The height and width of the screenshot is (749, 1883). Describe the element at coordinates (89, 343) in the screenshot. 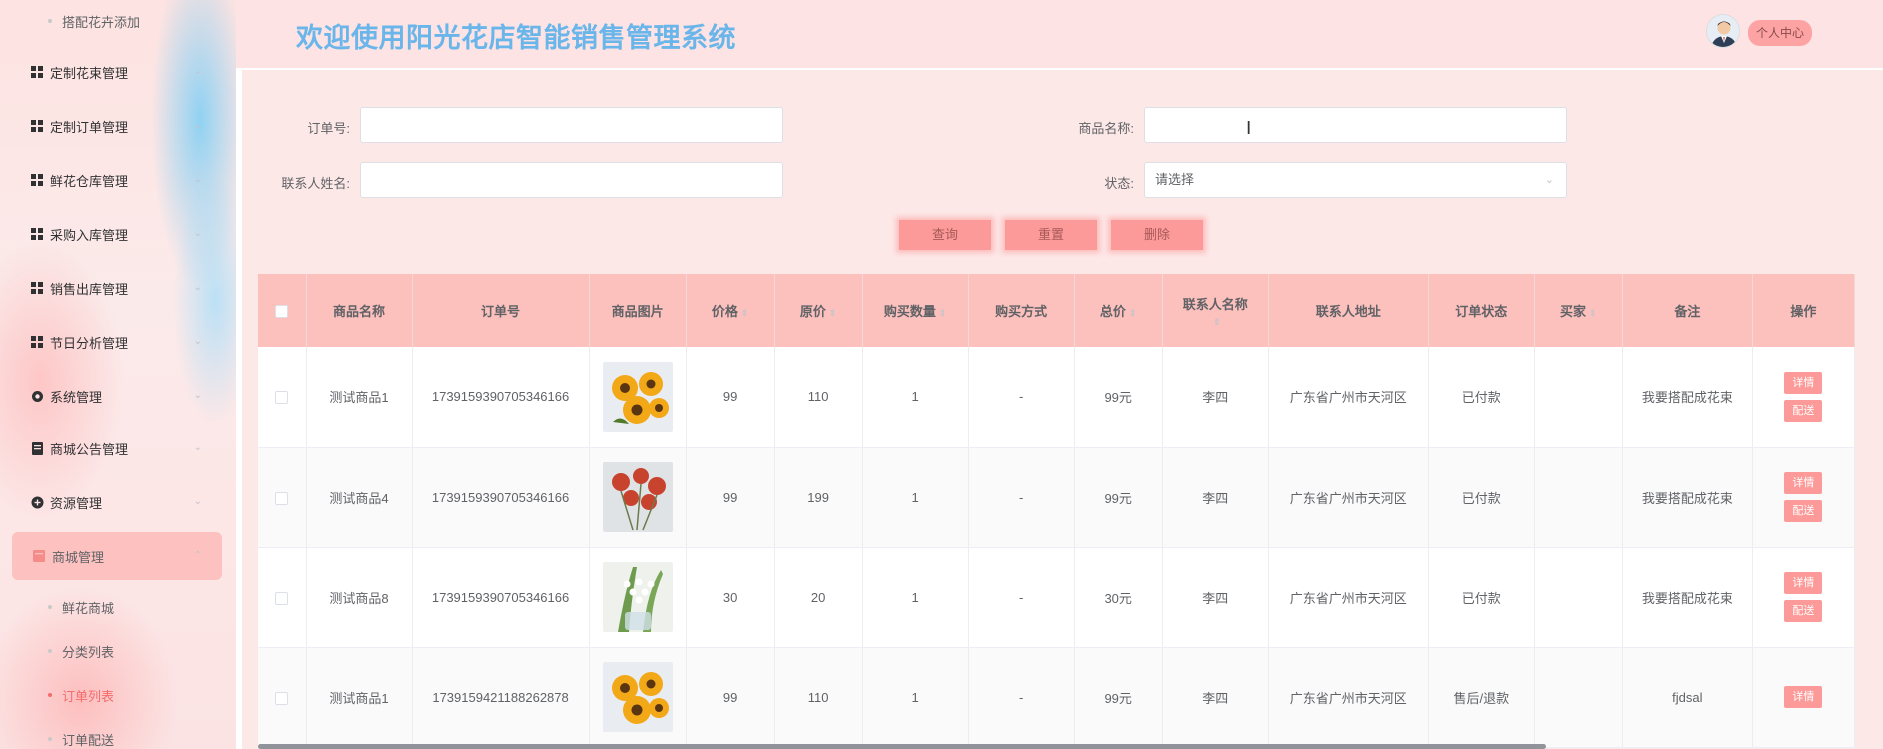

I see `sidebar-item-label: 节日分析管理` at that location.